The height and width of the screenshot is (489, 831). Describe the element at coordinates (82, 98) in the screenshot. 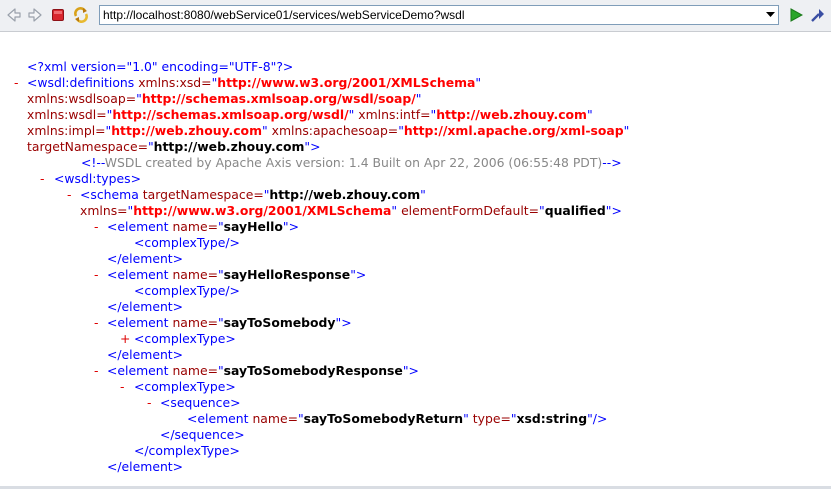

I see `attr-xmlns-wsdlsoap: xmlns:wsdlsoap=` at that location.